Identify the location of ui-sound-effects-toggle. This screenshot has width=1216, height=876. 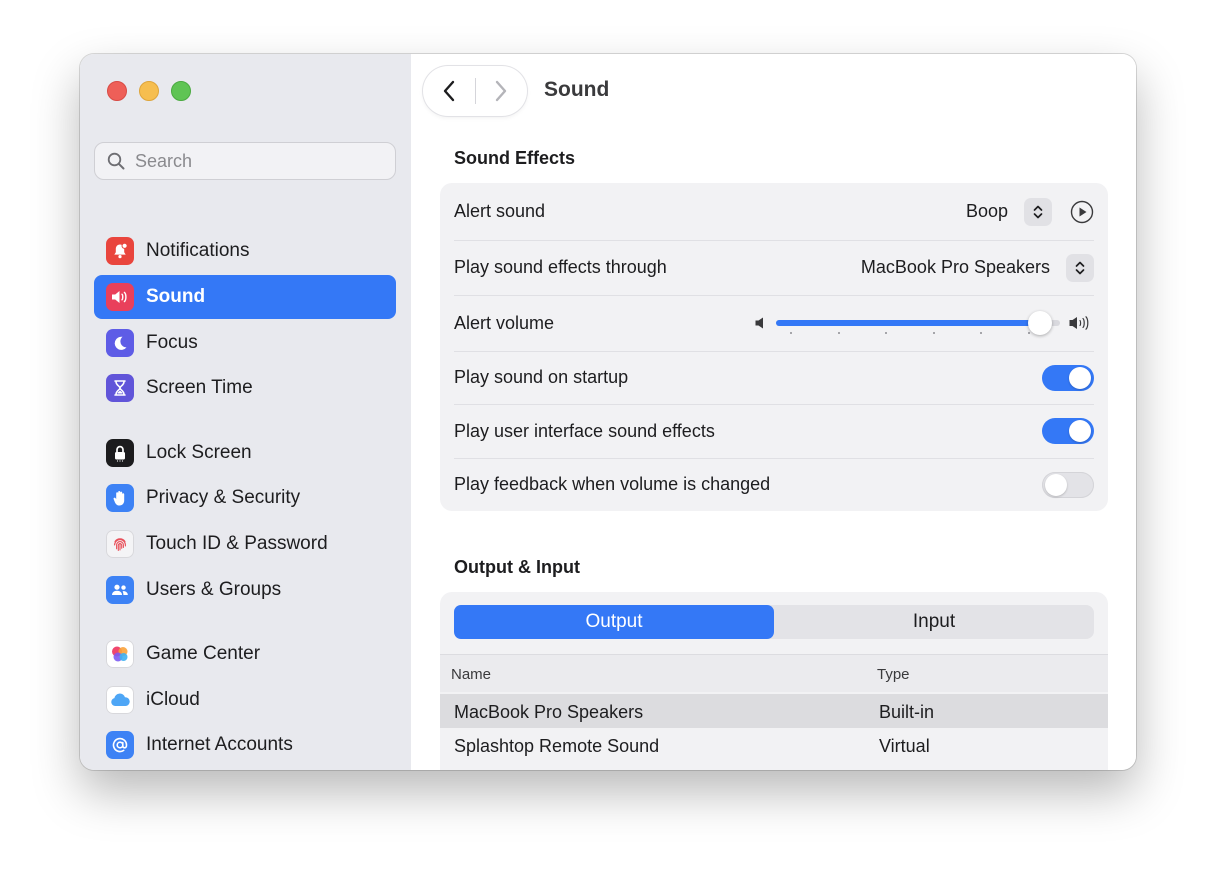
(1068, 431).